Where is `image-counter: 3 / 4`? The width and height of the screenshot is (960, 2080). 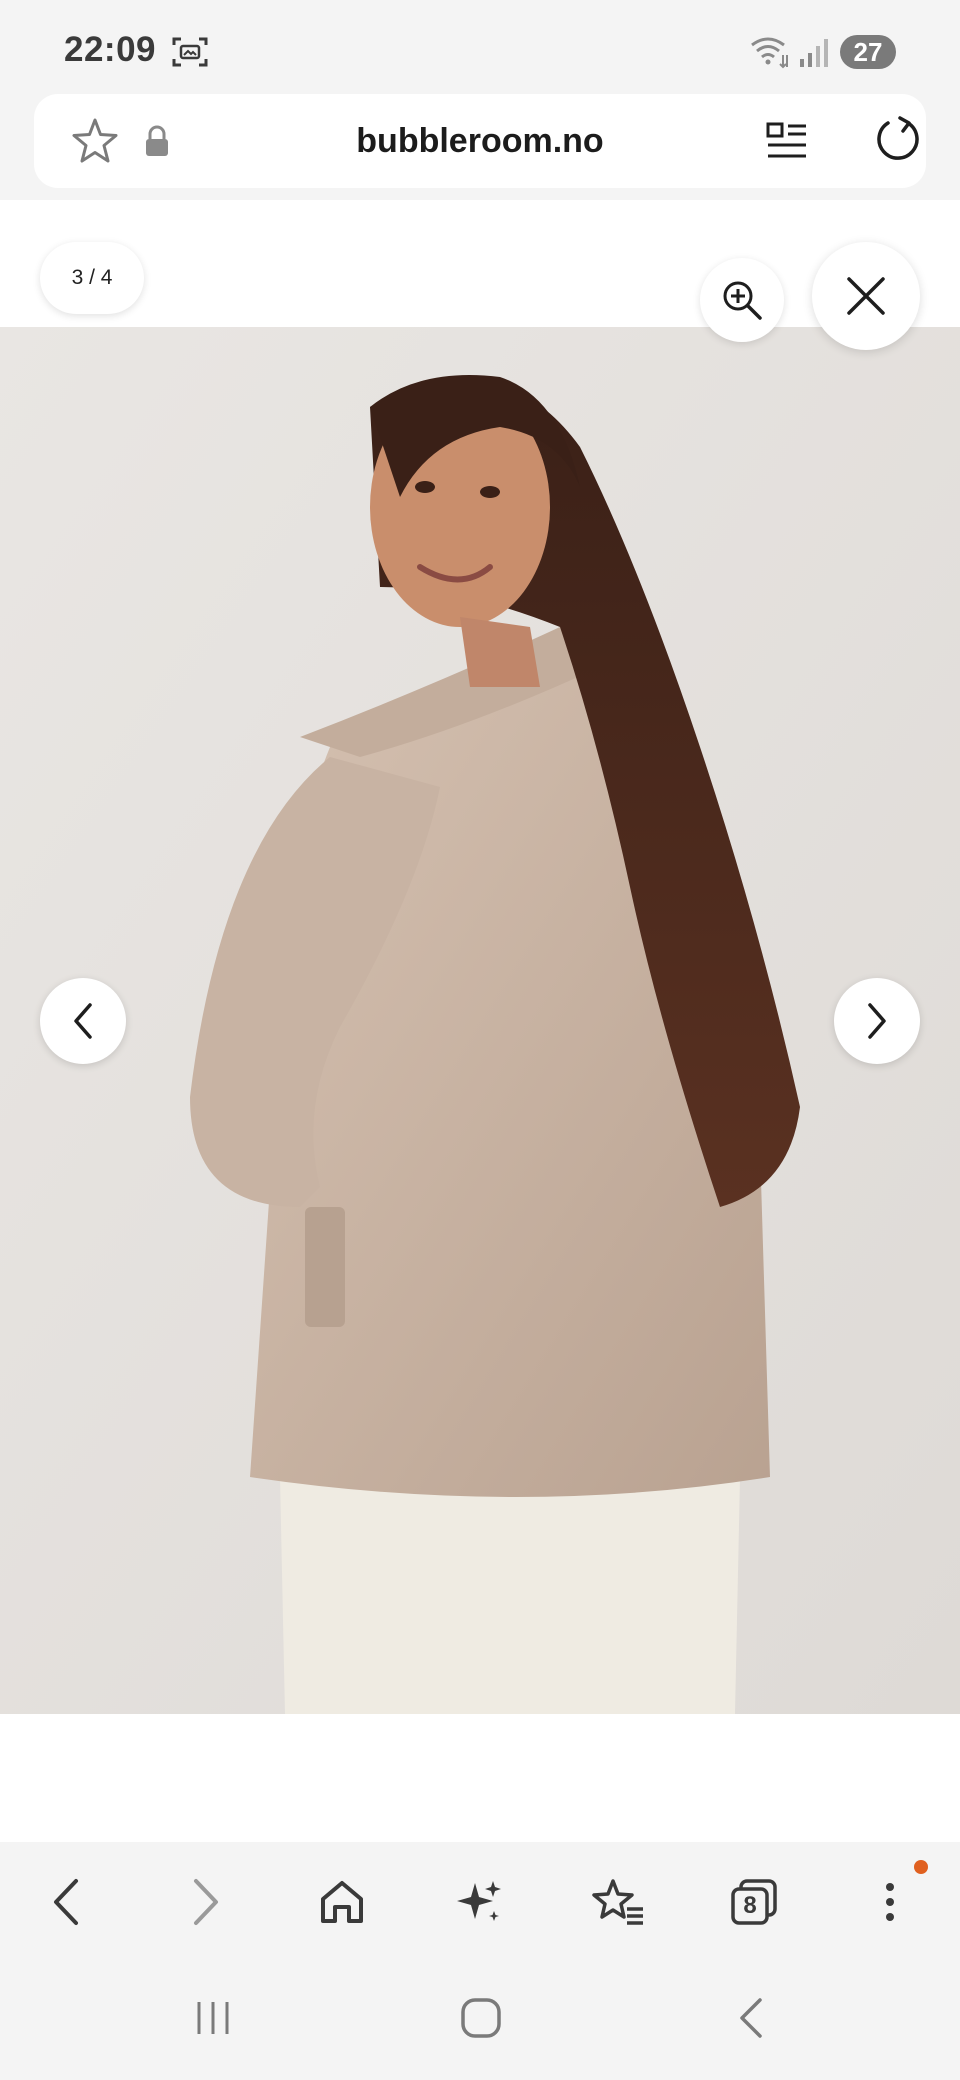 image-counter: 3 / 4 is located at coordinates (92, 278).